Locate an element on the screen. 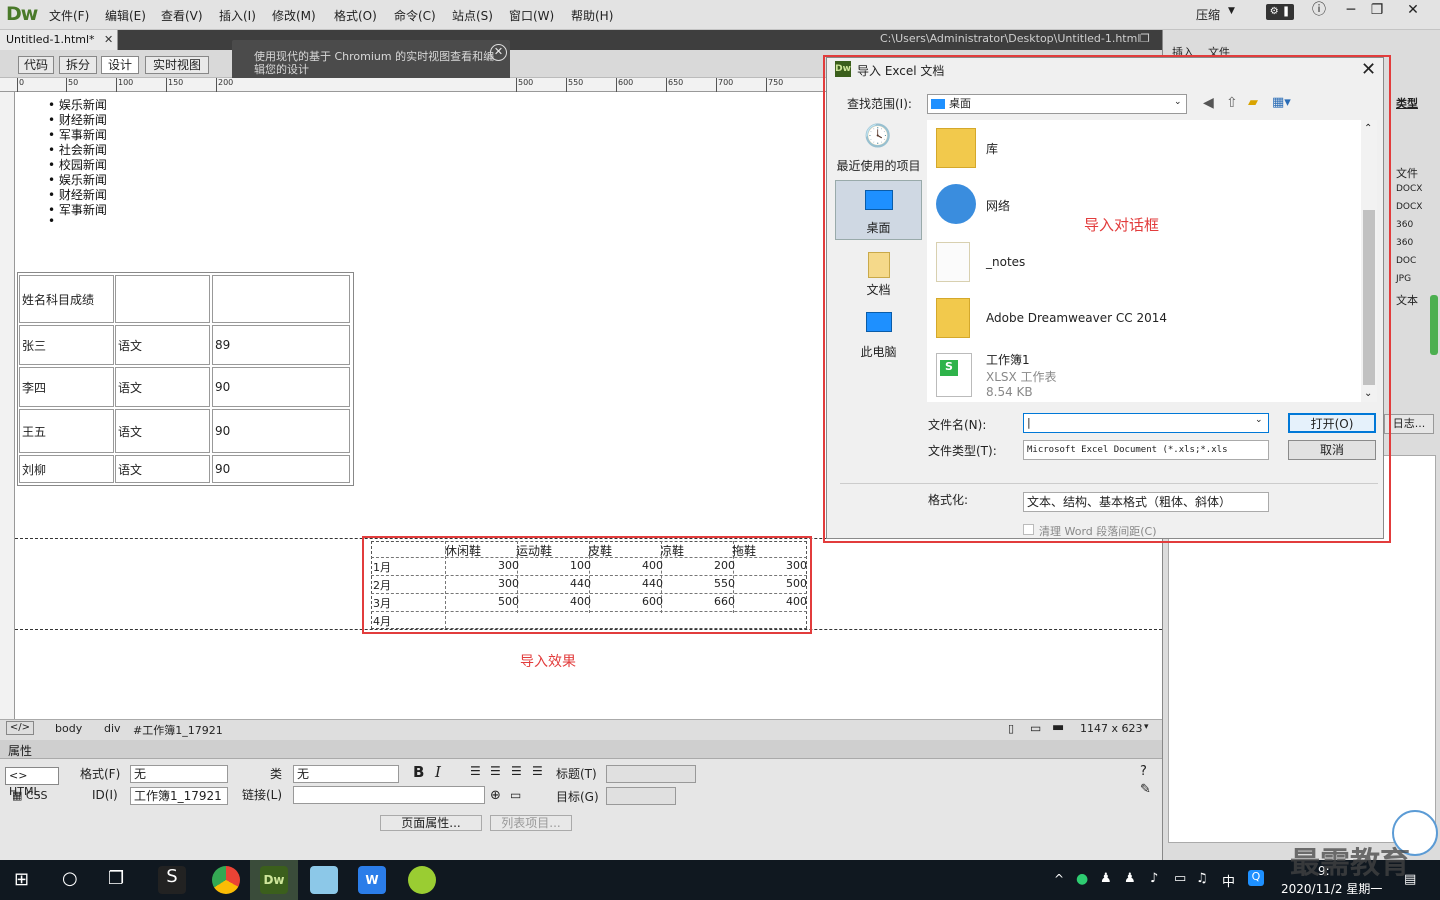  app-tray-icon: Q is located at coordinates (1256, 878).